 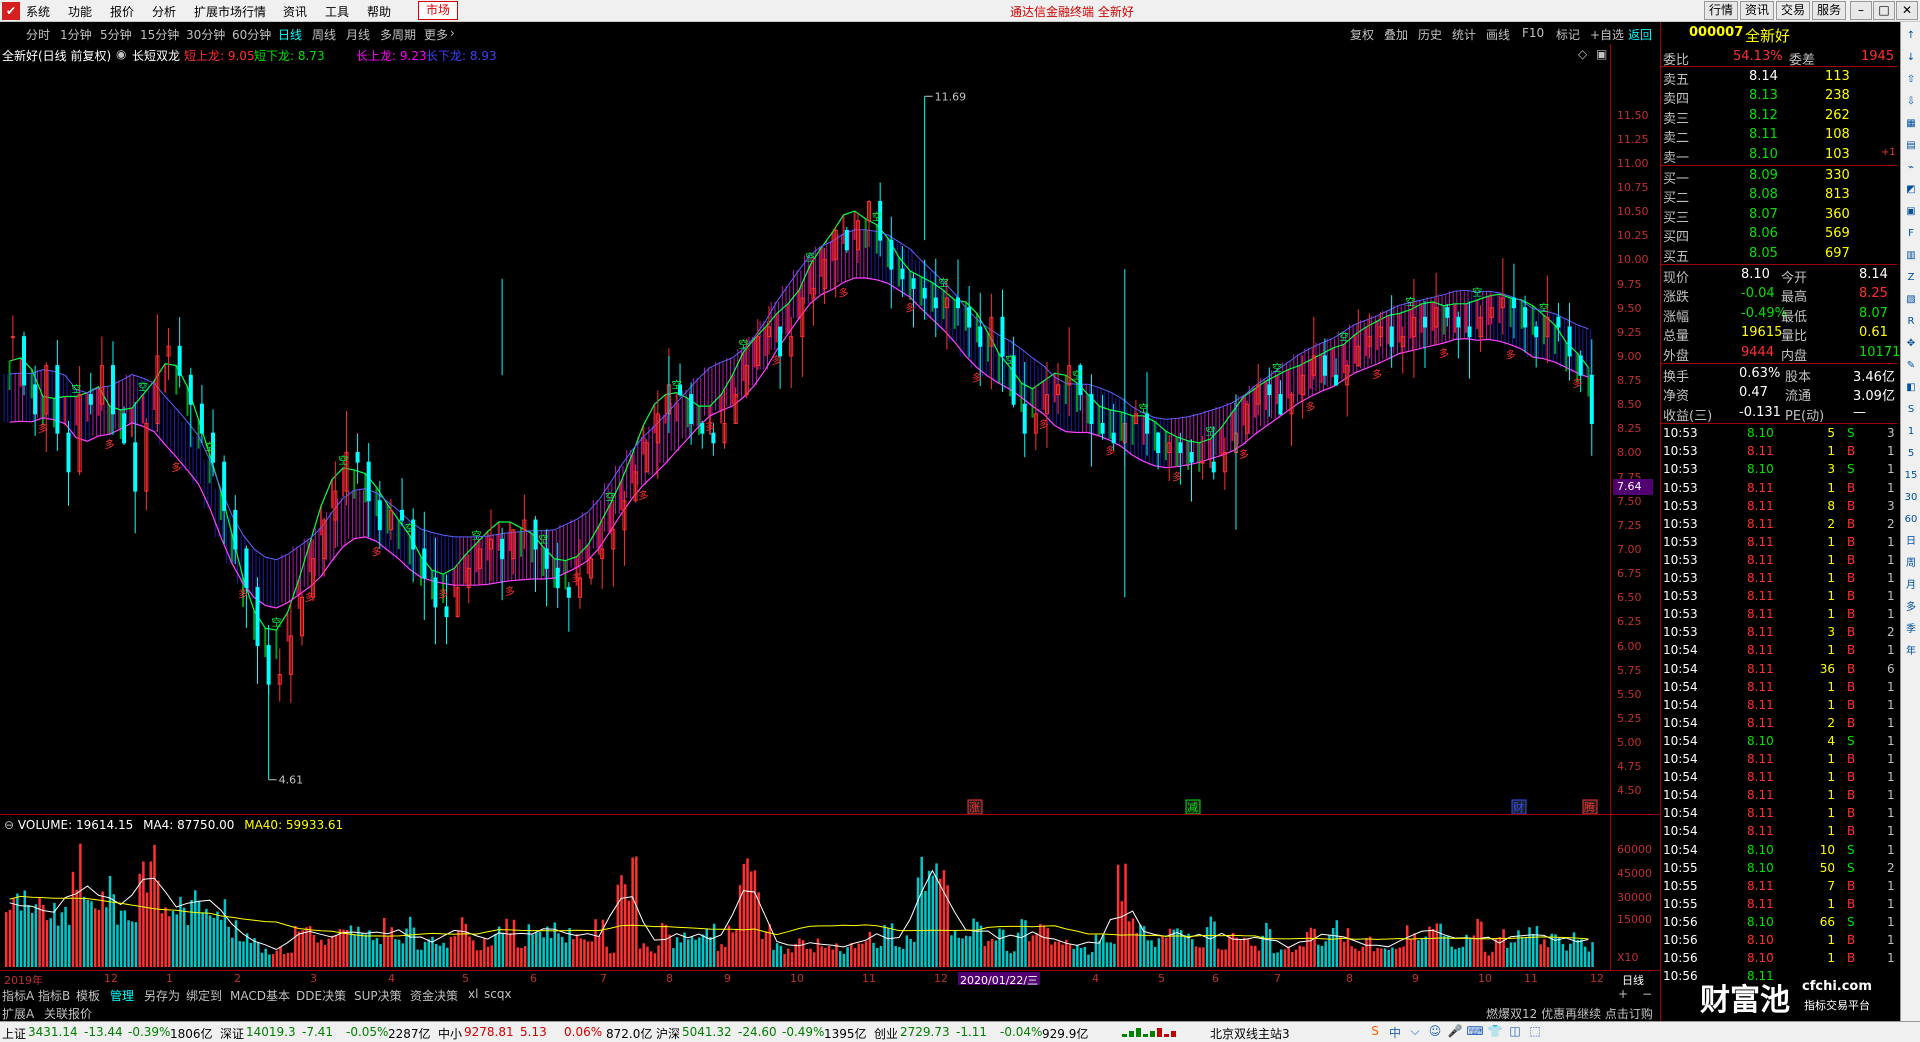 What do you see at coordinates (1779, 97) in the screenshot?
I see `ask-row: 卖四 8.13 238` at bounding box center [1779, 97].